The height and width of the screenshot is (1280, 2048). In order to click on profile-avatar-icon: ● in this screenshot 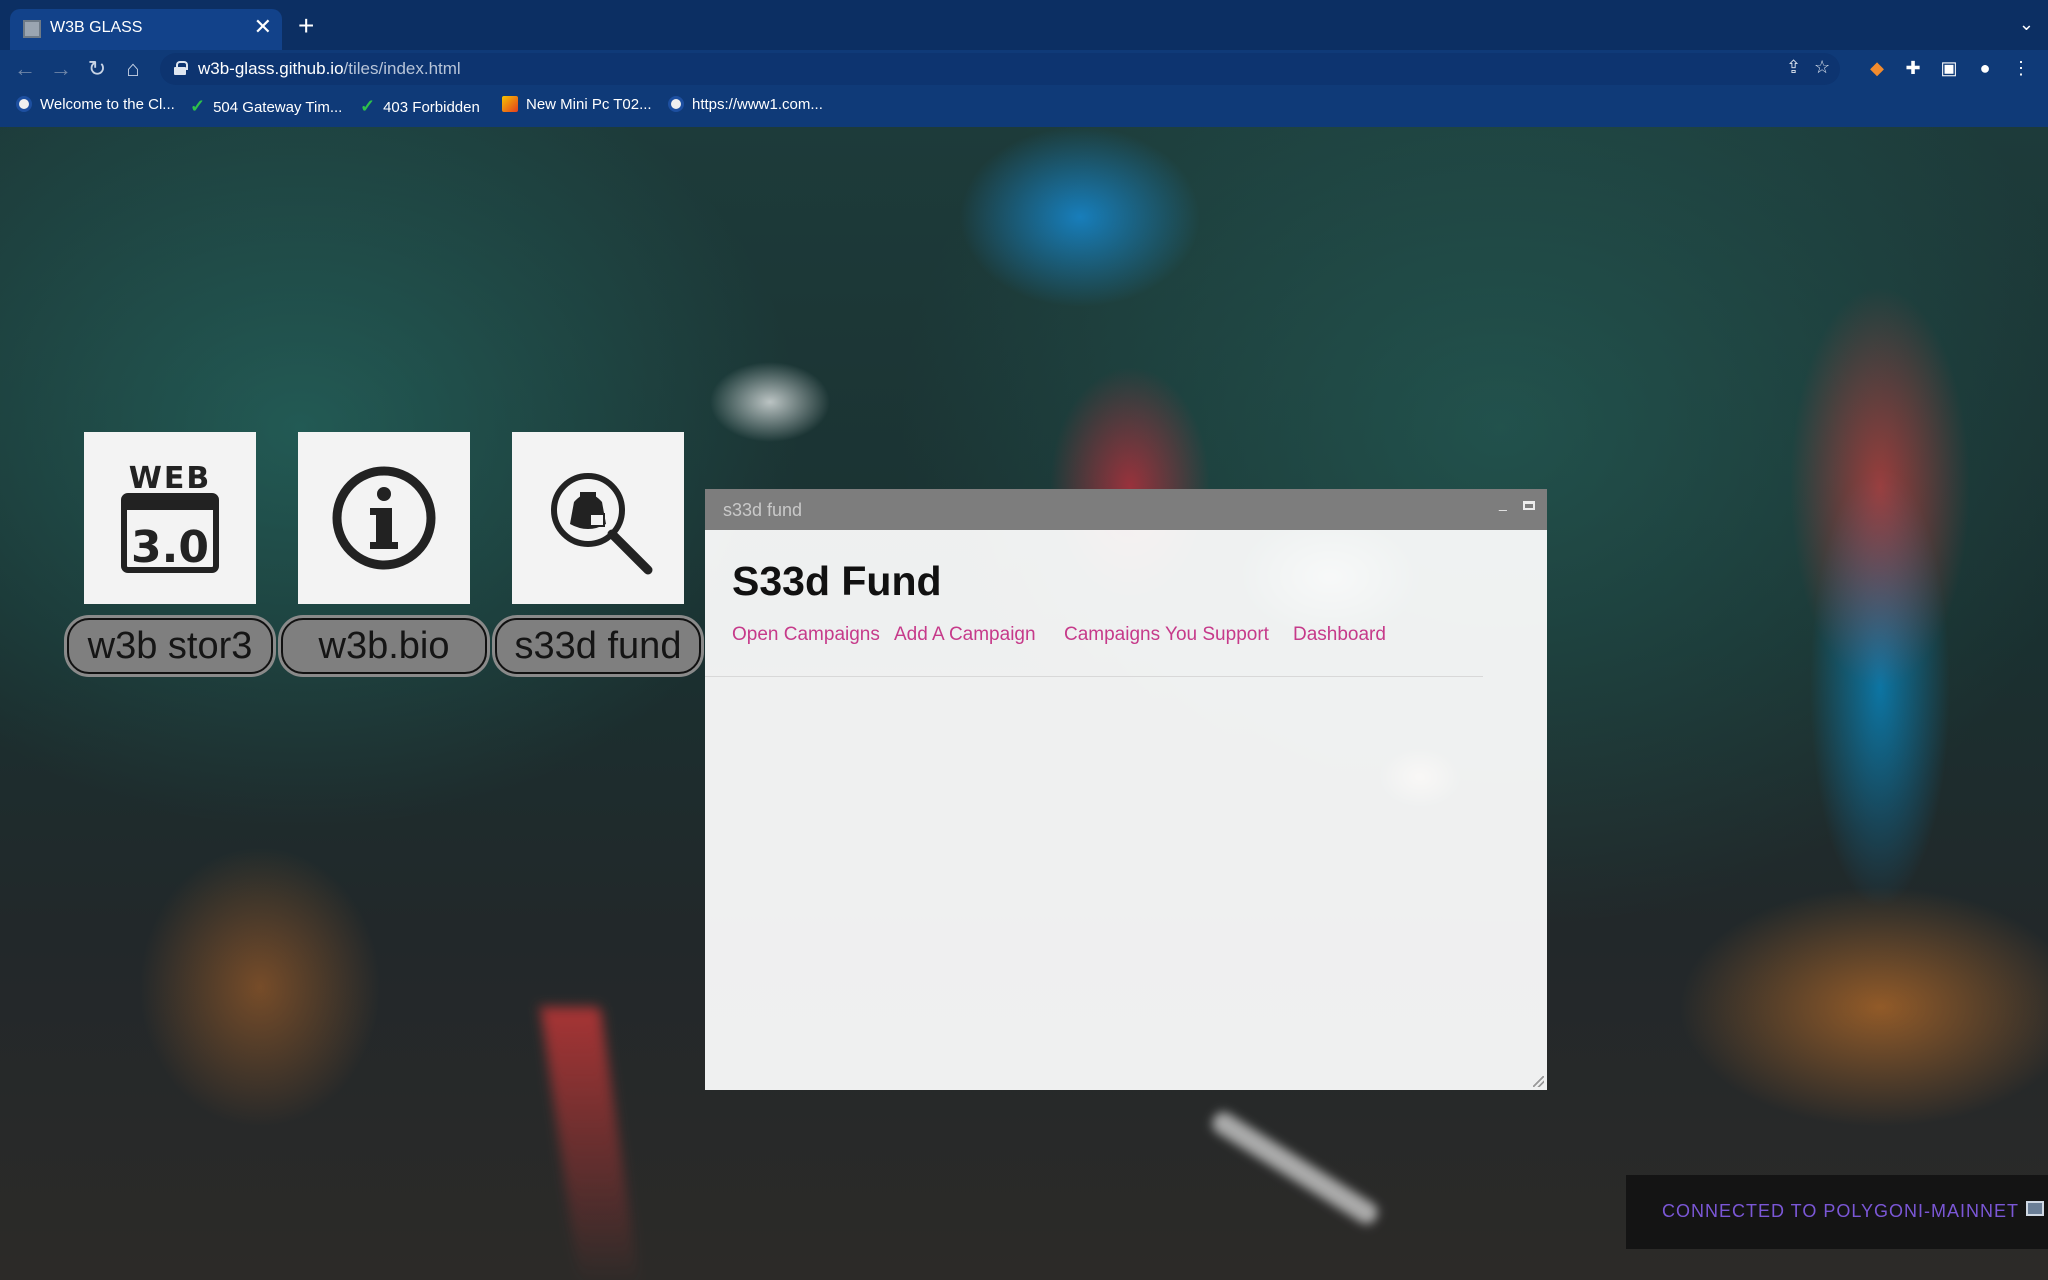, I will do `click(1985, 68)`.